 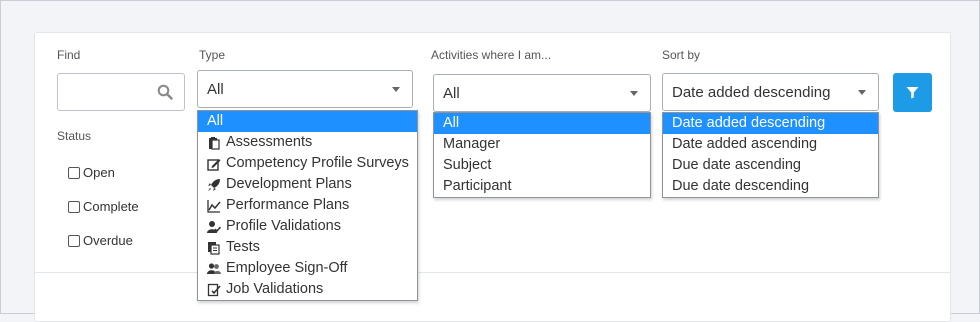 What do you see at coordinates (214, 290) in the screenshot?
I see `checklist-icon` at bounding box center [214, 290].